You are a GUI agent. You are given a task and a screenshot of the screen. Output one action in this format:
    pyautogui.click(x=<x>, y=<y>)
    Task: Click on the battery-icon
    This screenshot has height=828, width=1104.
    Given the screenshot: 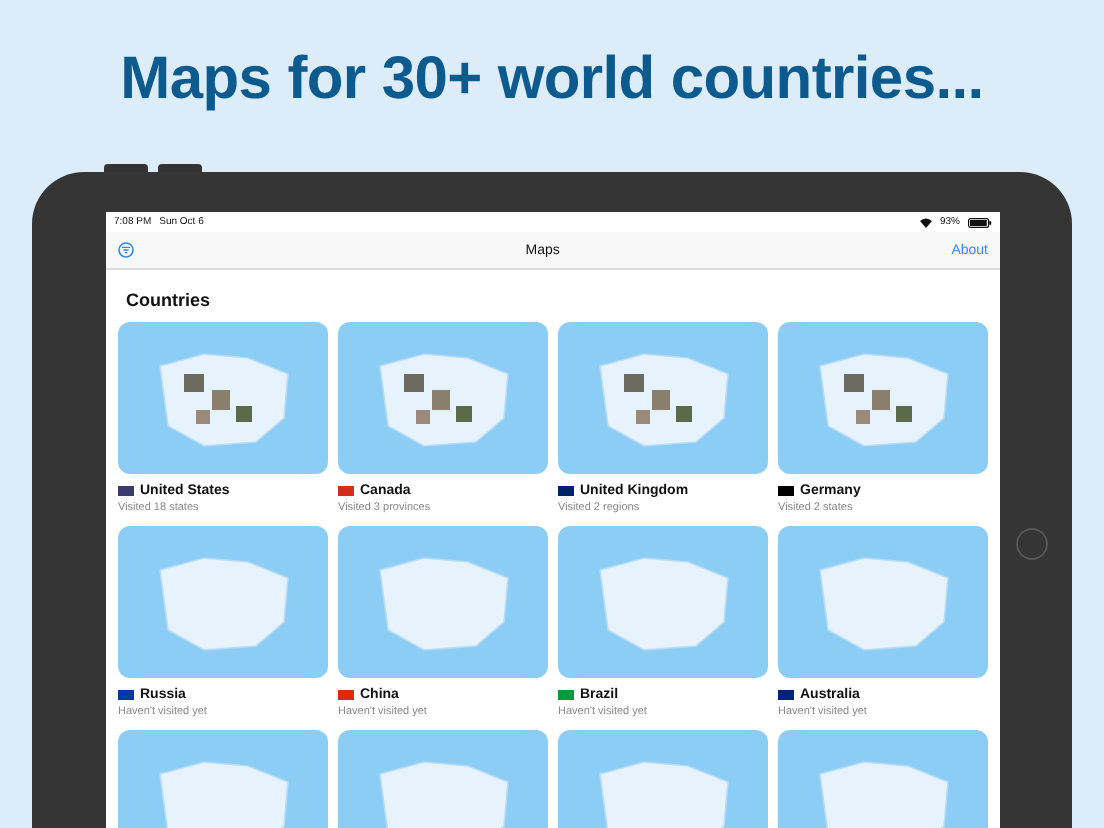 What is the action you would take?
    pyautogui.click(x=980, y=222)
    